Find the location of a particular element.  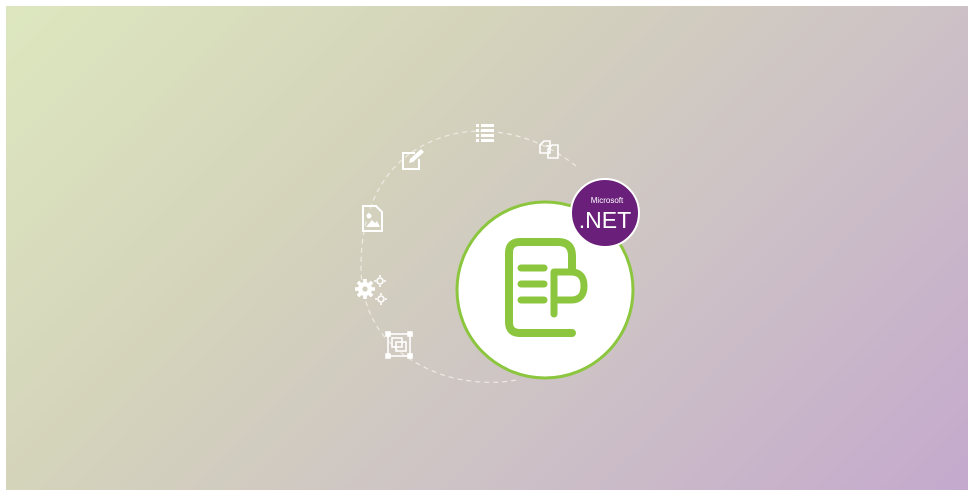

badge-brand: Microsoft is located at coordinates (607, 200).